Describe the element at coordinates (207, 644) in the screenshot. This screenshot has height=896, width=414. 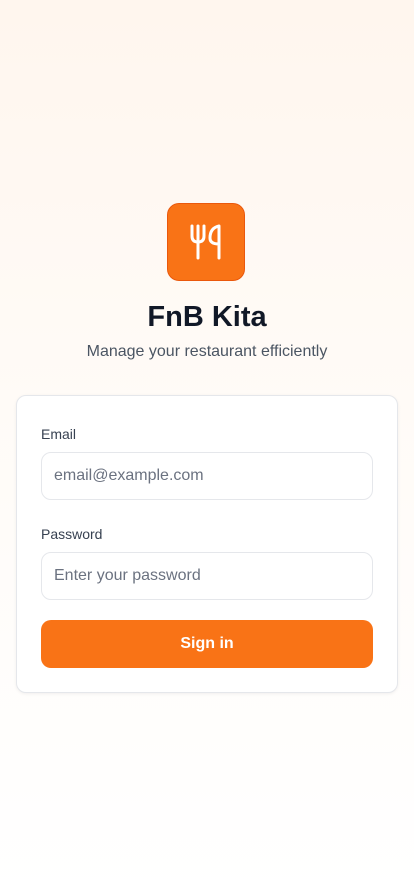
I see `sign-in-button: Sign in` at that location.